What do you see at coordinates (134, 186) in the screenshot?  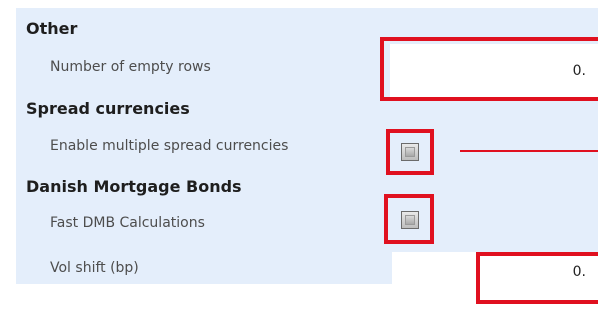 I see `section-header-danish-mortgage-bonds: Danish Mortgage Bonds` at bounding box center [134, 186].